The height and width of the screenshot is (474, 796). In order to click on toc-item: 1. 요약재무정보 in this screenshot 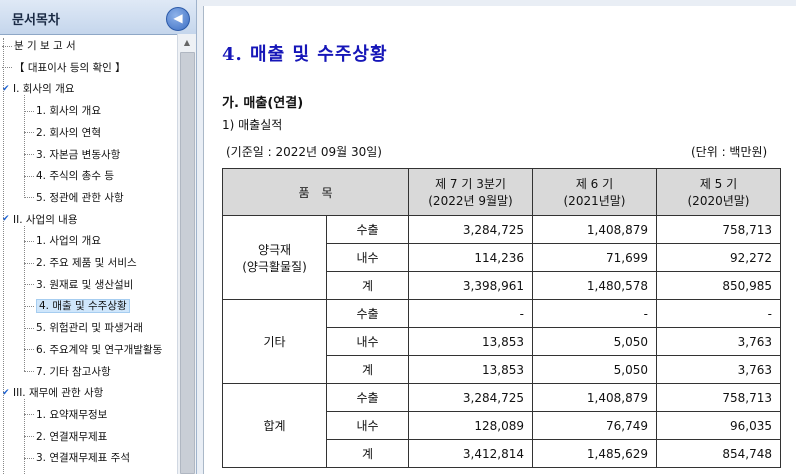, I will do `click(65, 415)`.